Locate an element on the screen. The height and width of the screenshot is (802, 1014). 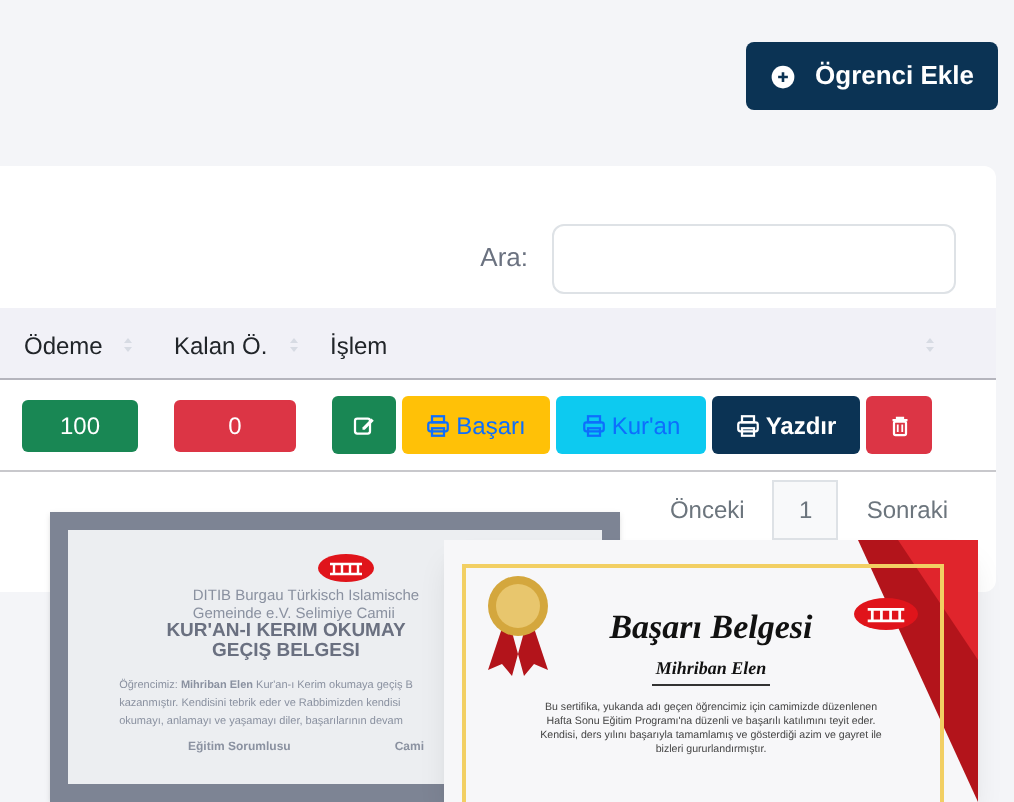
page-button: 1 is located at coordinates (805, 510).